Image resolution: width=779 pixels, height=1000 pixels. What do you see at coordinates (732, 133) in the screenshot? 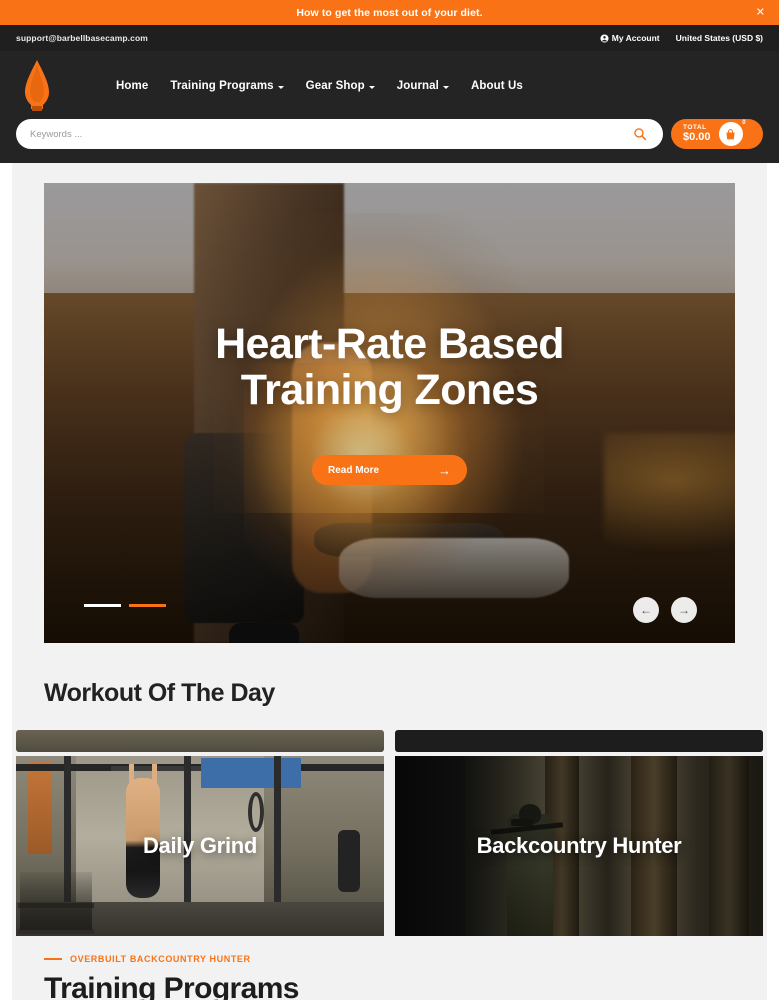
I see `shopping-bag-icon: 0` at bounding box center [732, 133].